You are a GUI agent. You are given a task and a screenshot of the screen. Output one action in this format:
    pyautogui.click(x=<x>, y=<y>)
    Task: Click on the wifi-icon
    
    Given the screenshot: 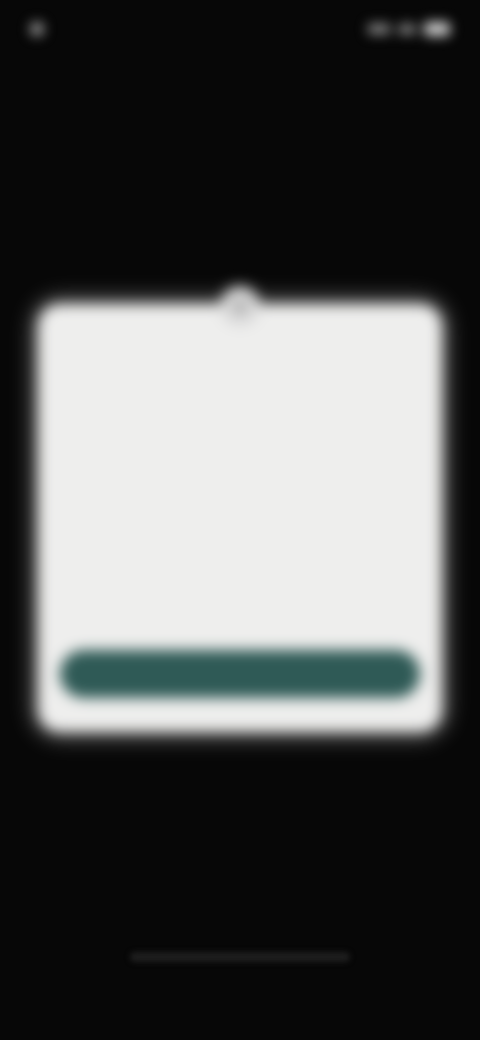 What is the action you would take?
    pyautogui.click(x=407, y=29)
    